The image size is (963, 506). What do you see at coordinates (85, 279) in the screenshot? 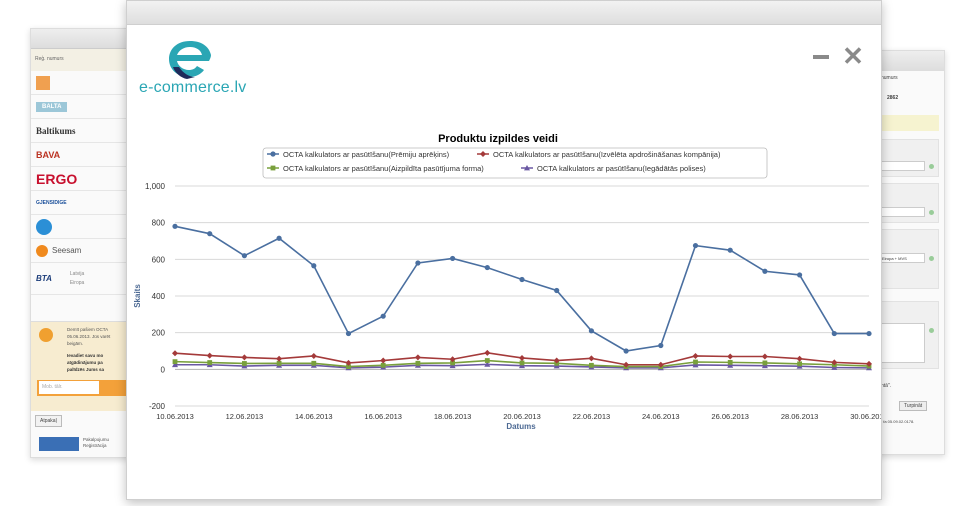
I see `insurer-option-bta: BTA Latvija Eiropa` at bounding box center [85, 279].